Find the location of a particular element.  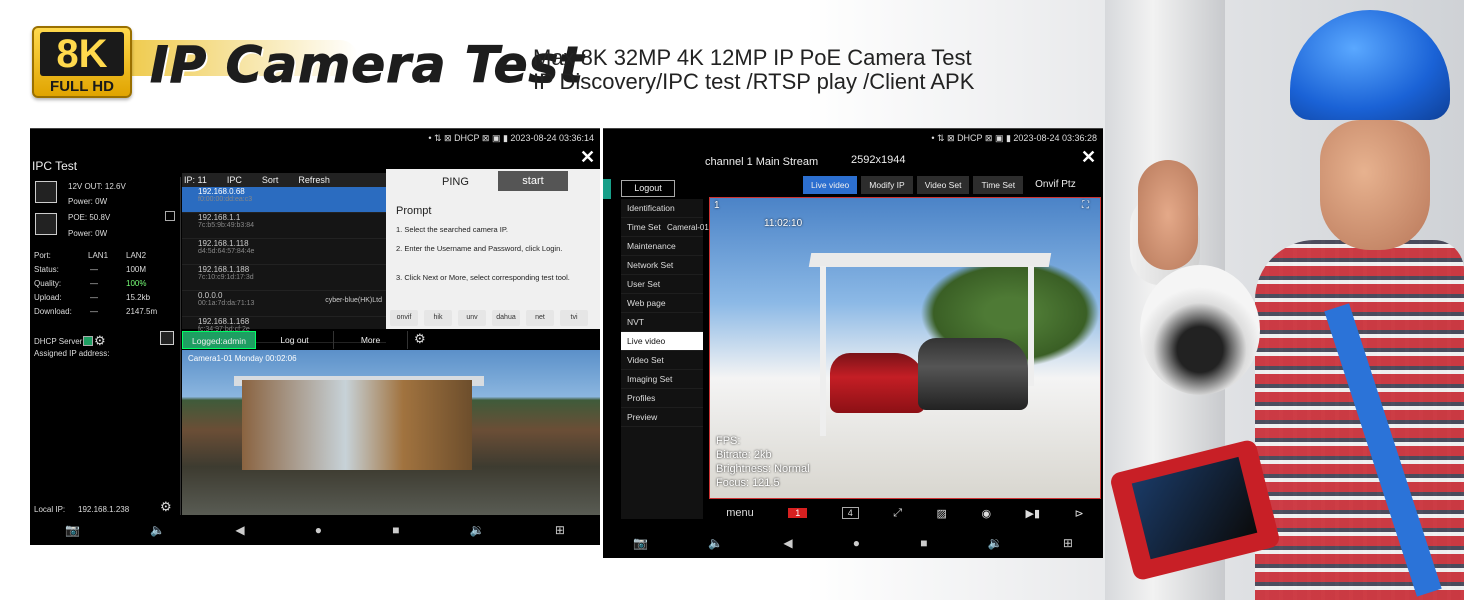

poe-checkbox is located at coordinates (170, 216).